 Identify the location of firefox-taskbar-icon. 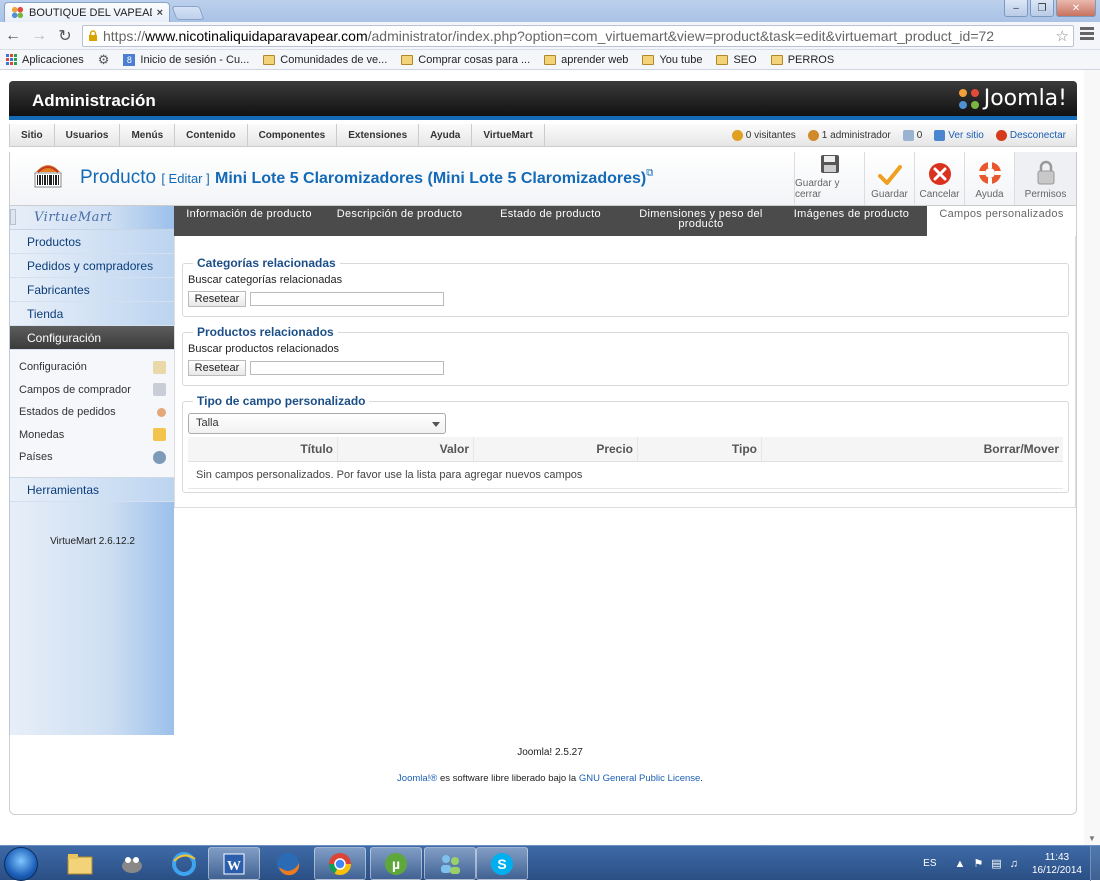
(288, 863).